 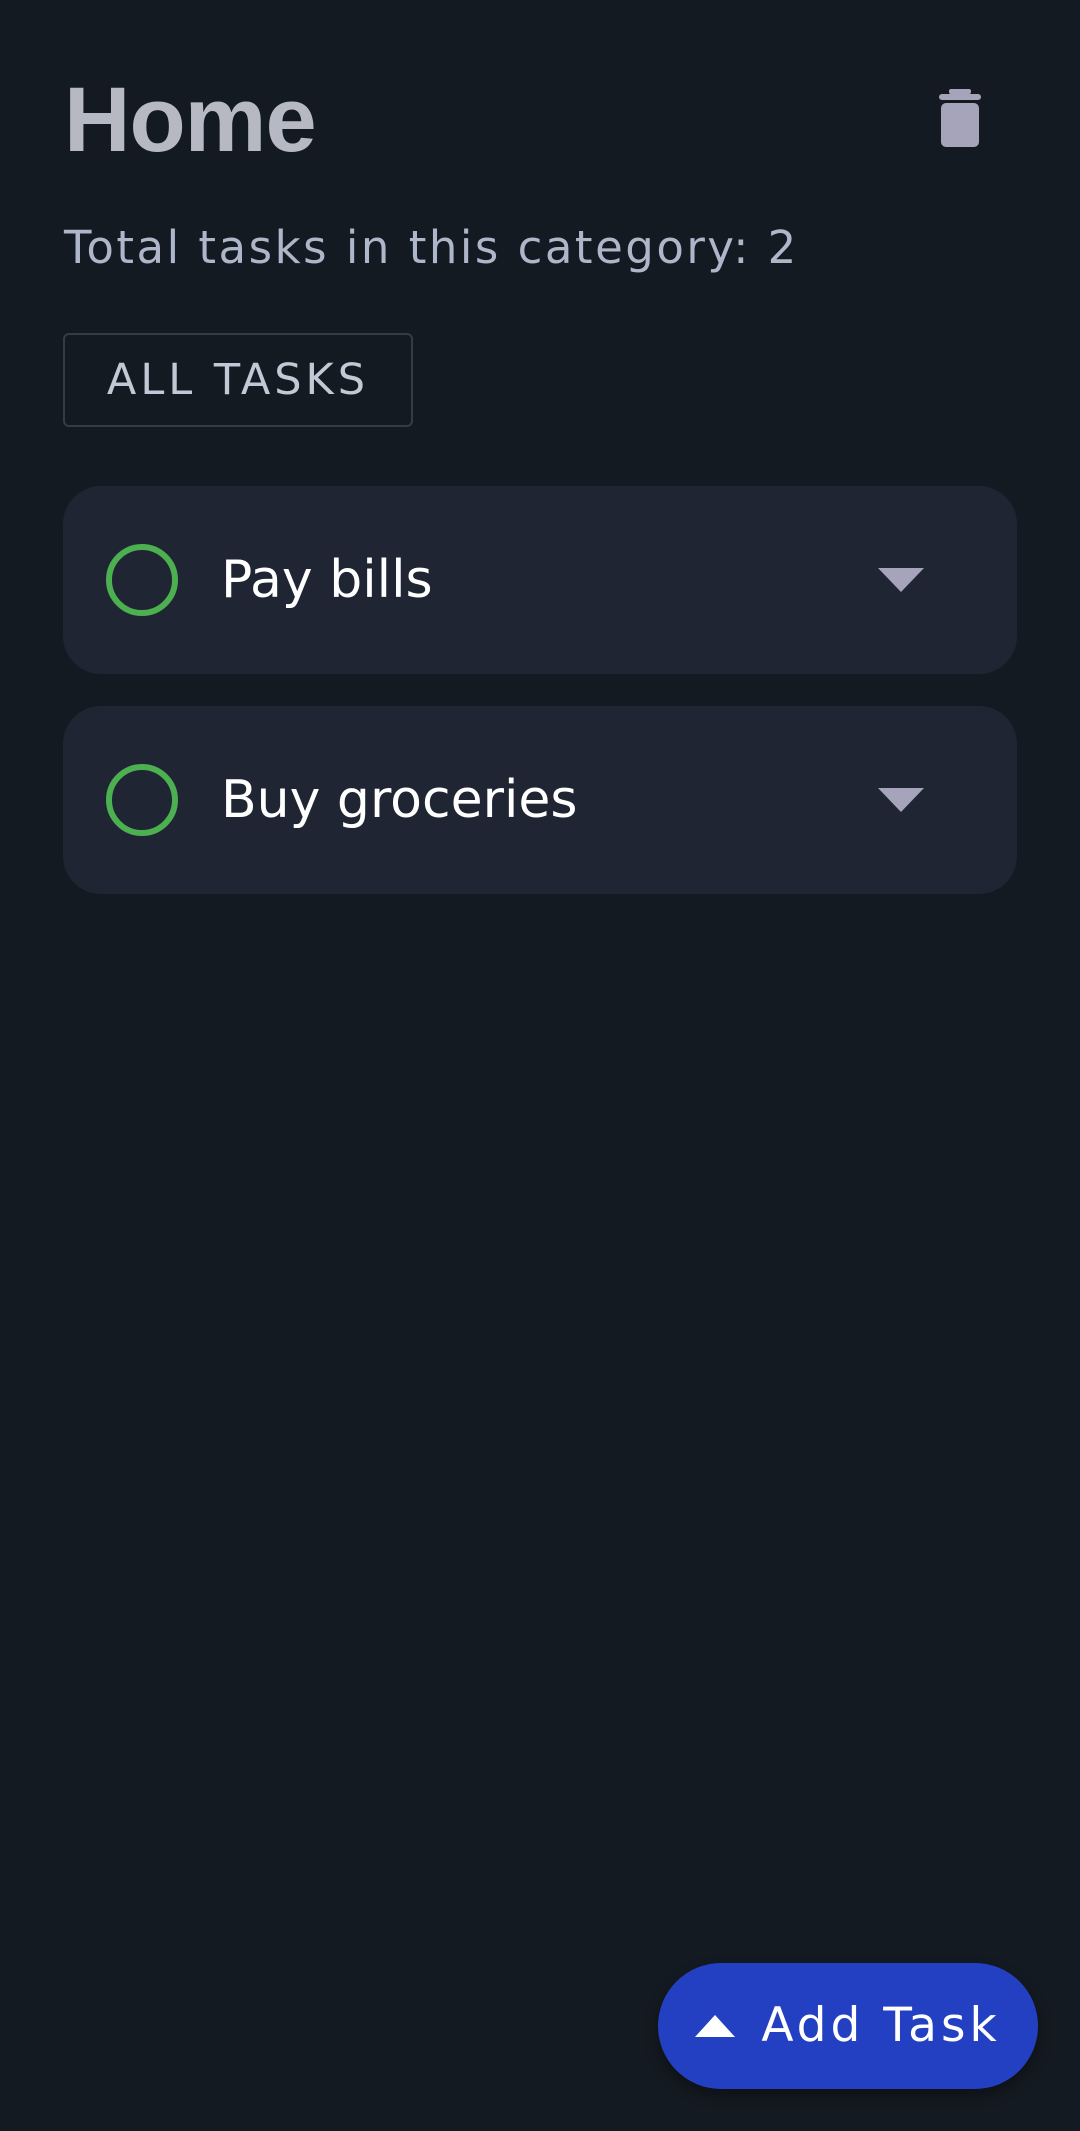 What do you see at coordinates (327, 580) in the screenshot?
I see `task-title: Pay bills` at bounding box center [327, 580].